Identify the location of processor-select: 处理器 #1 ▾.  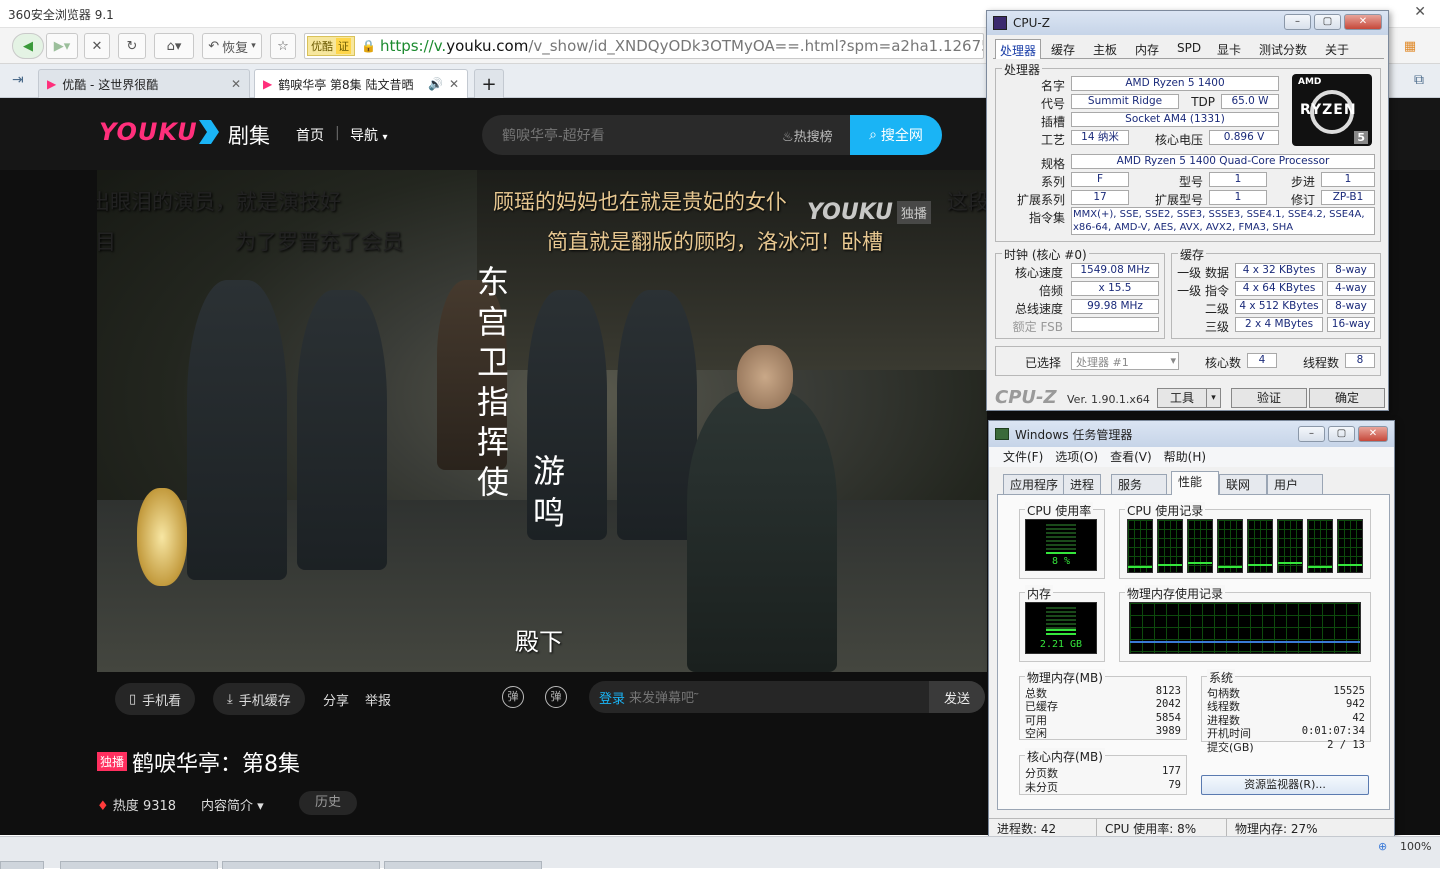
(1125, 361).